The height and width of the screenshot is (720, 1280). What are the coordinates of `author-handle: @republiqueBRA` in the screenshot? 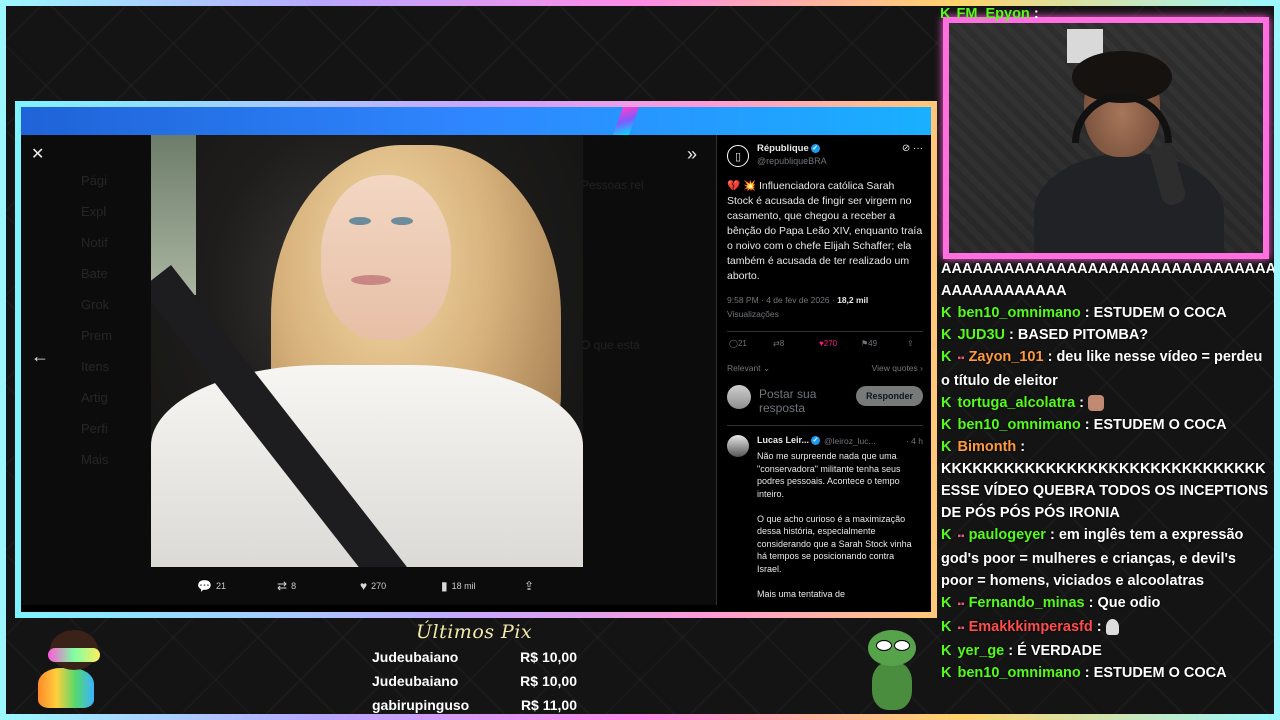 It's located at (792, 161).